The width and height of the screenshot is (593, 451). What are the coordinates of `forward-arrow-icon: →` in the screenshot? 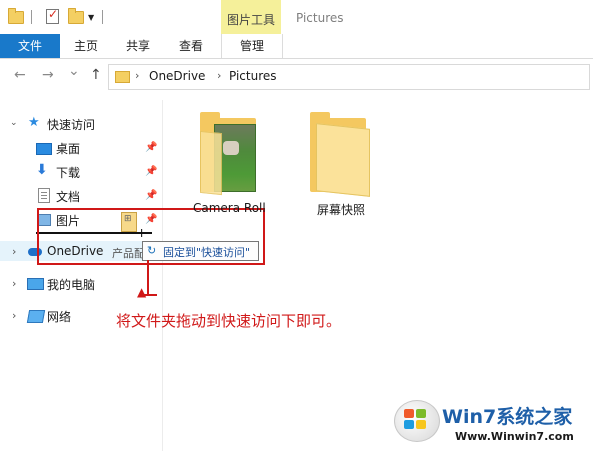 It's located at (48, 75).